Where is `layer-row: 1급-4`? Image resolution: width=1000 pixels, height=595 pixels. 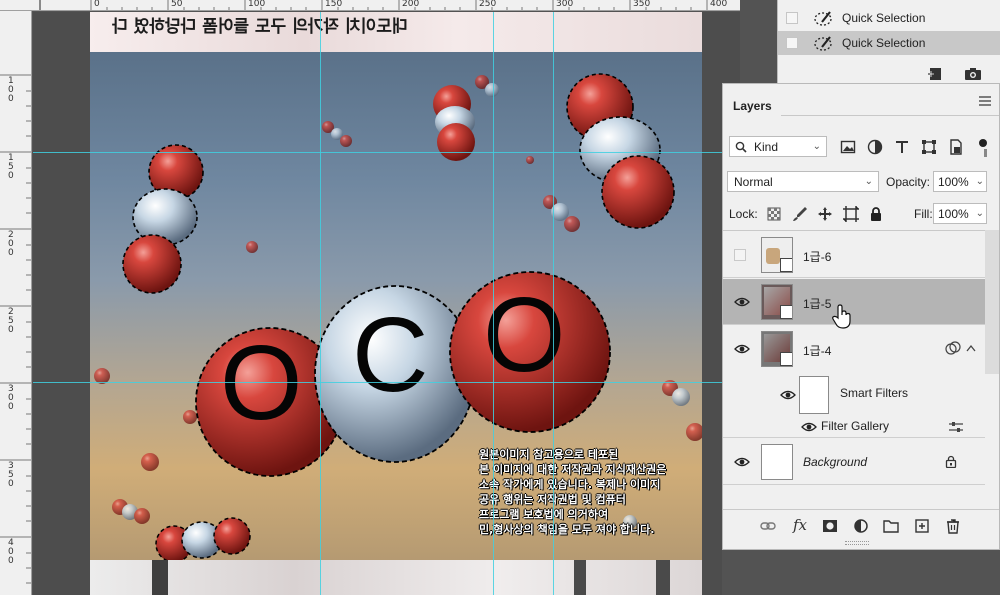 layer-row: 1급-4 is located at coordinates (854, 349).